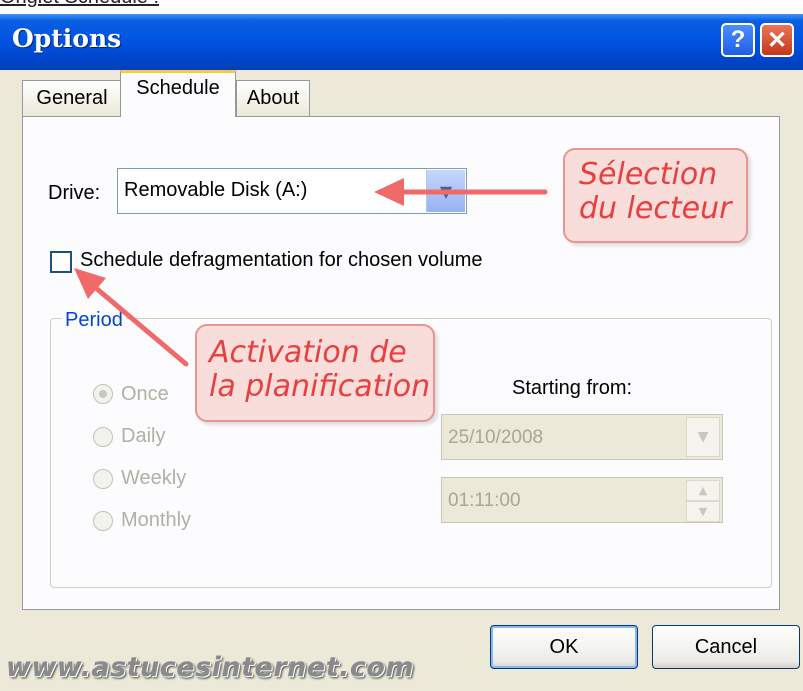  Describe the element at coordinates (103, 479) in the screenshot. I see `radio-weekly` at that location.